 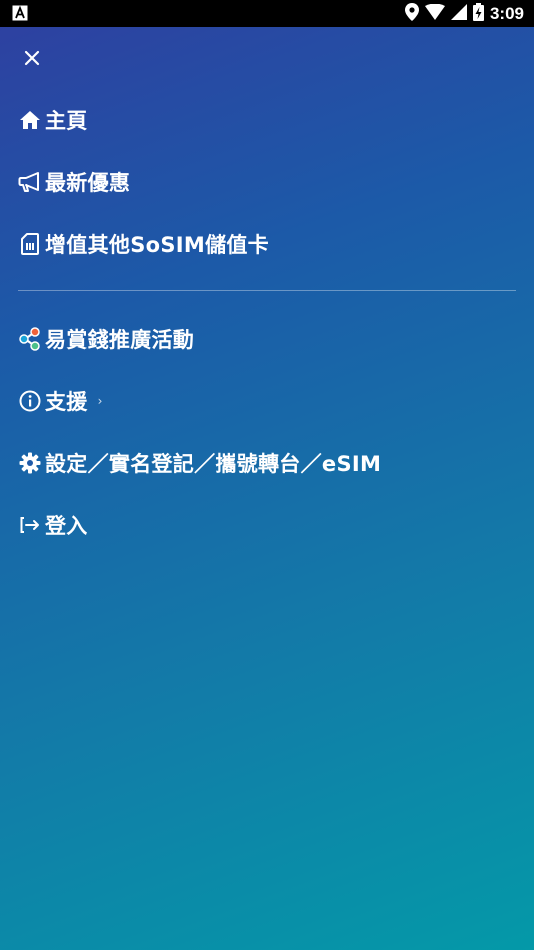 I want to click on battery-charging-icon, so click(x=478, y=14).